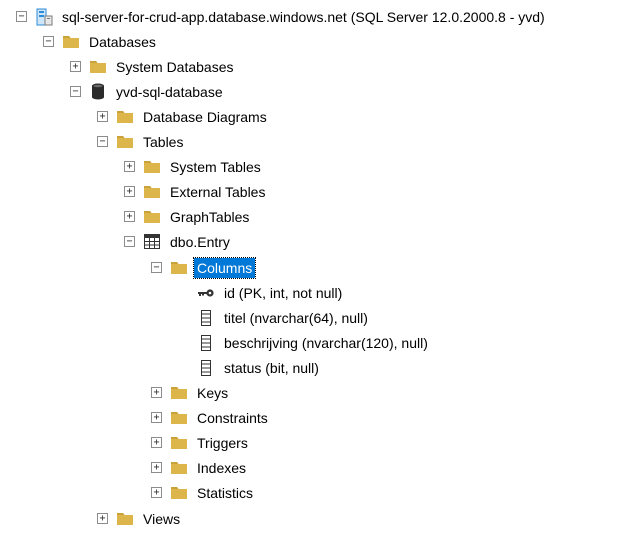 Image resolution: width=629 pixels, height=537 pixels. I want to click on tree-node-label: System Tables, so click(215, 167).